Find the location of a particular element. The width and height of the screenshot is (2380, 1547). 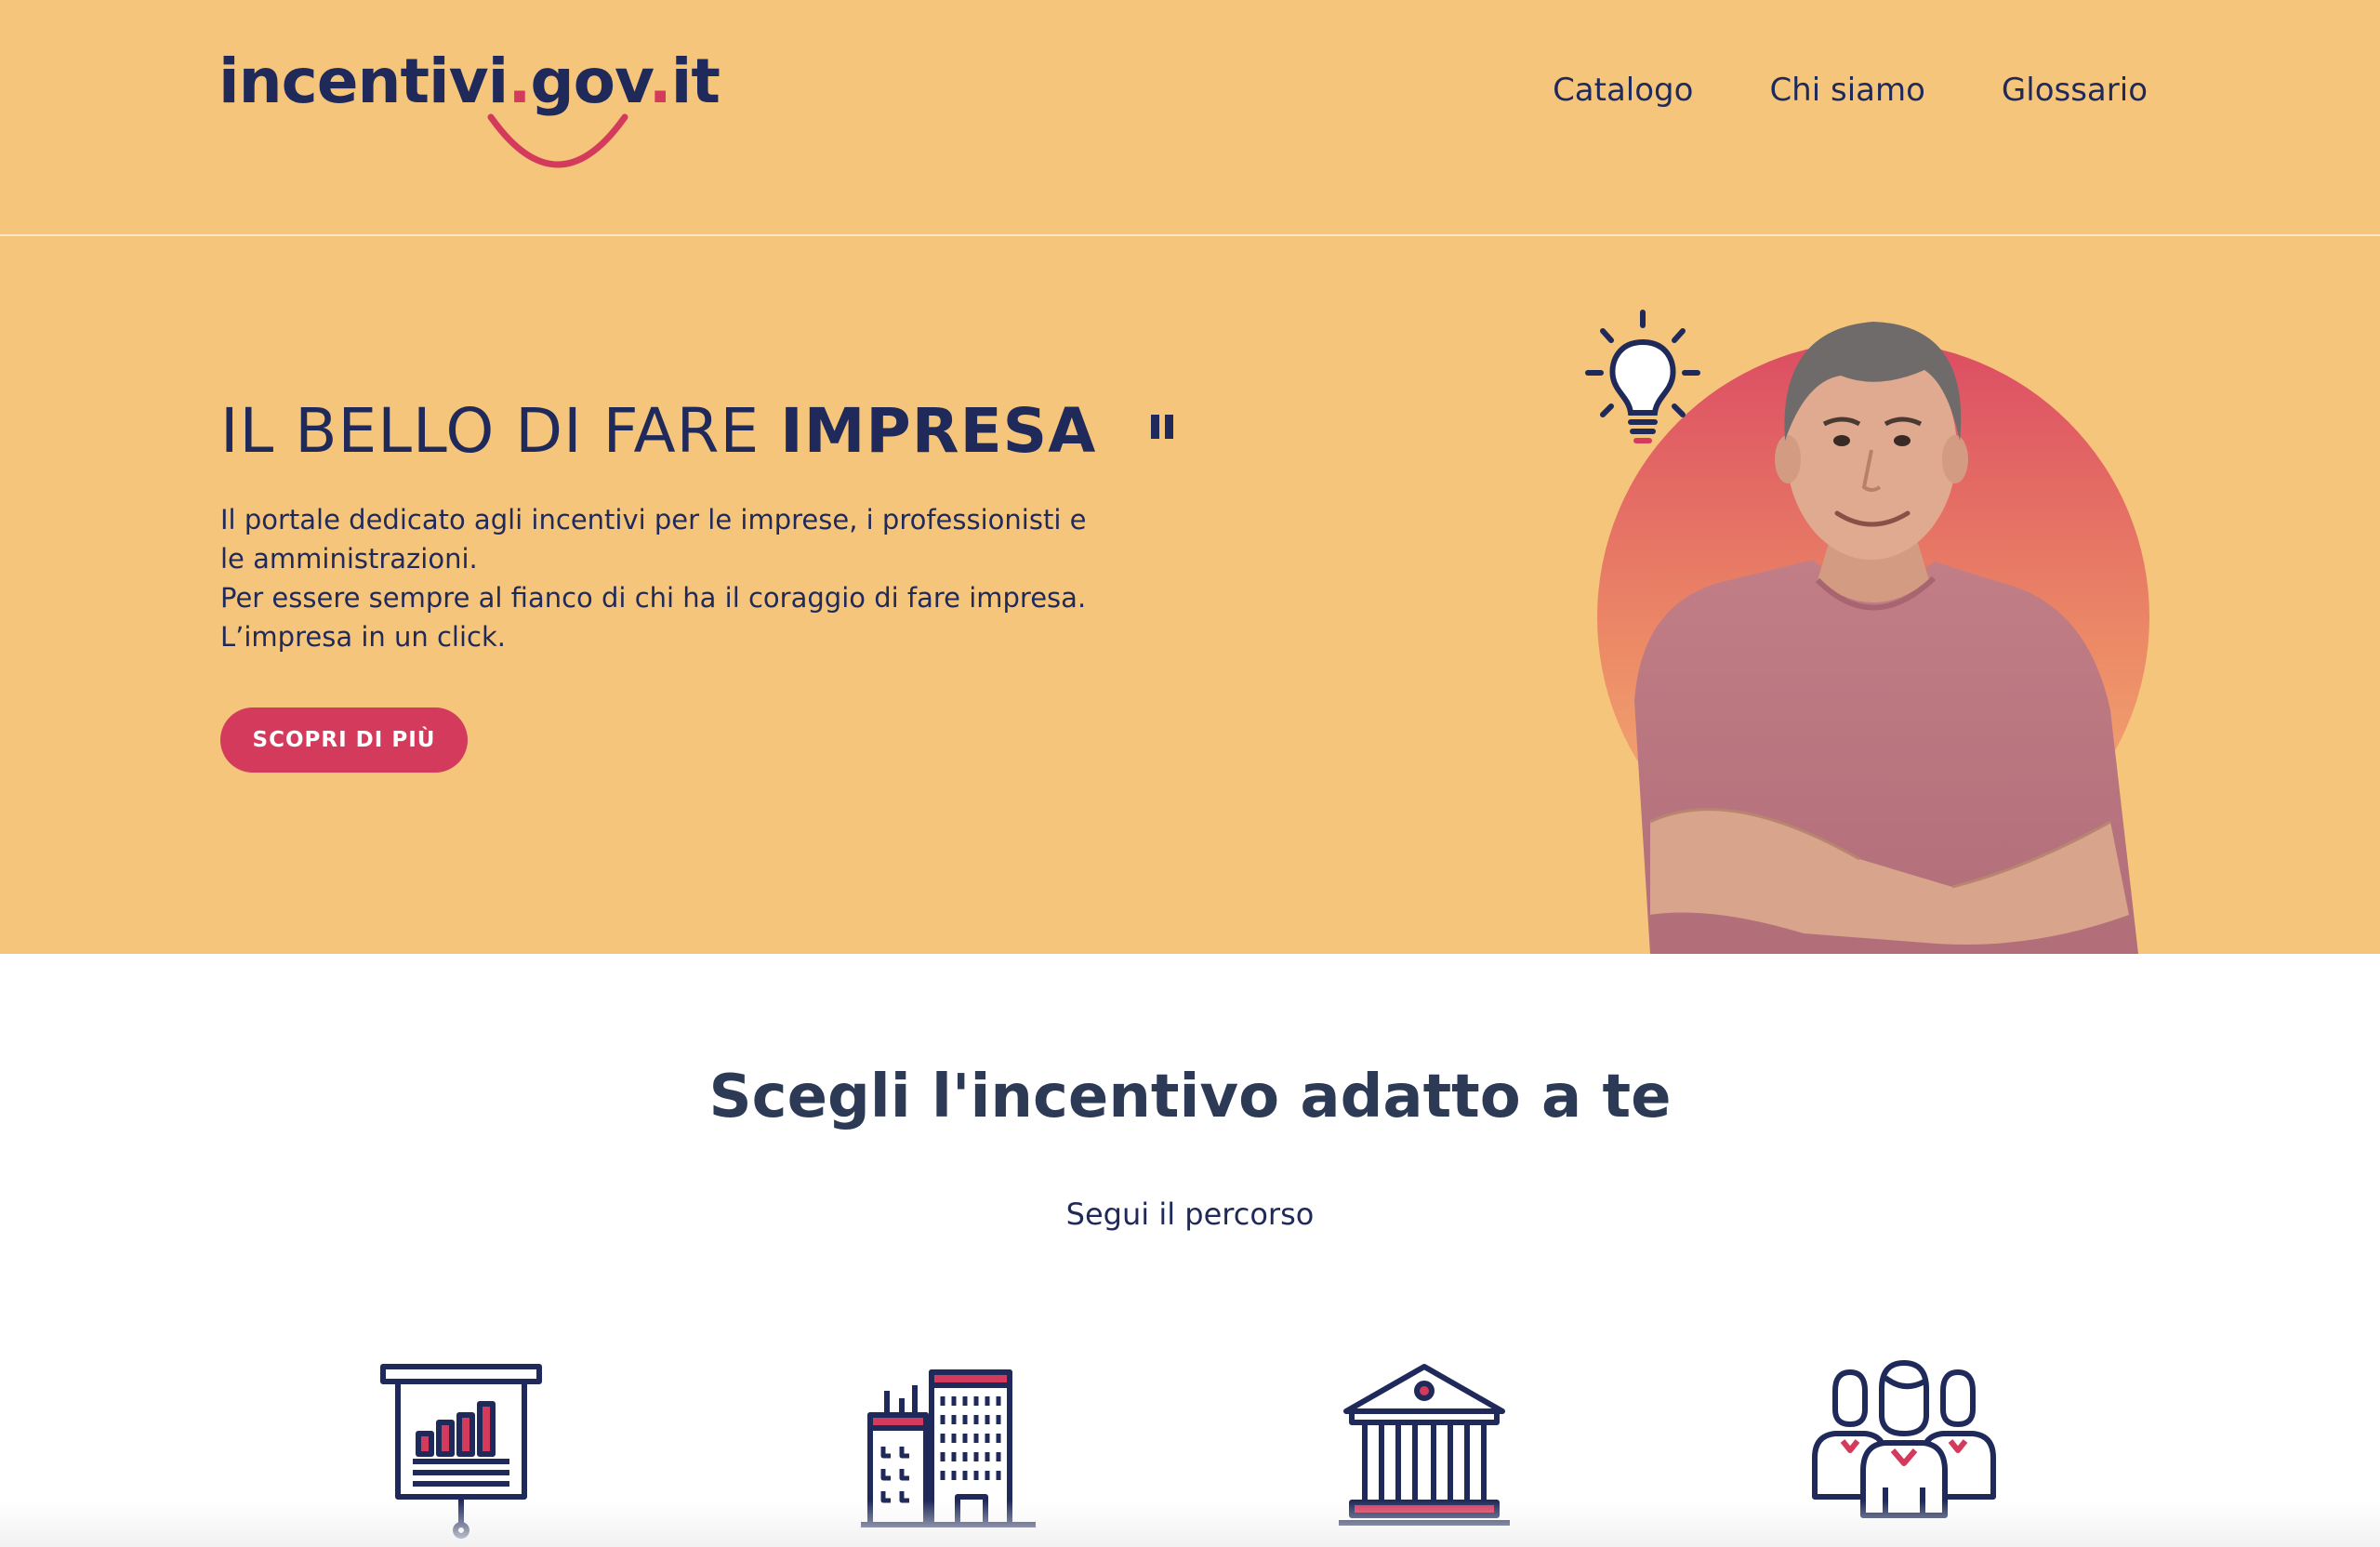

logo-smile-icon is located at coordinates (557, 140).